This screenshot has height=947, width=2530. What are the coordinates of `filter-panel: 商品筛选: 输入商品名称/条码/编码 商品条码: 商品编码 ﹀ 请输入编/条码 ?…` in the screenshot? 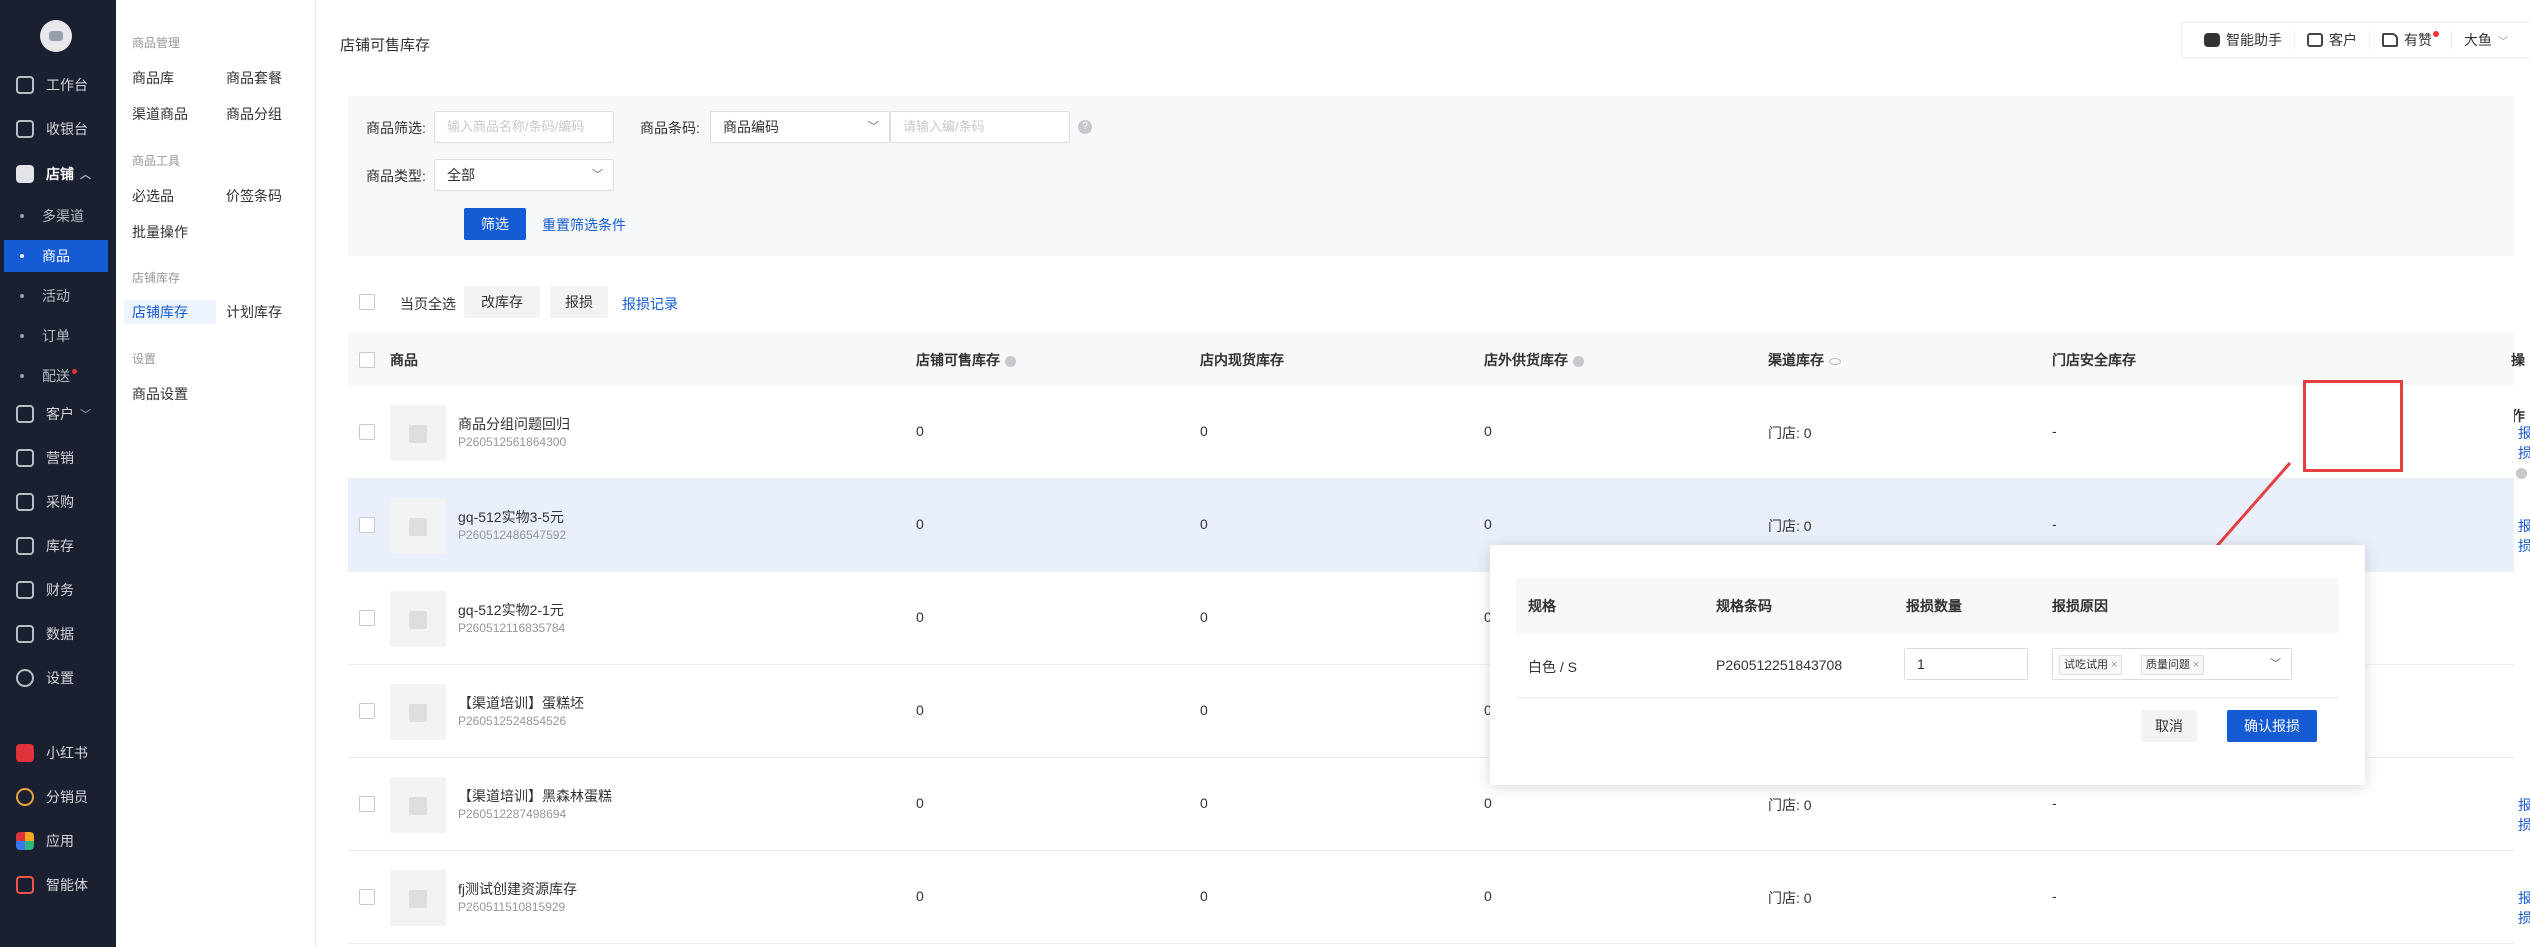 It's located at (1431, 176).